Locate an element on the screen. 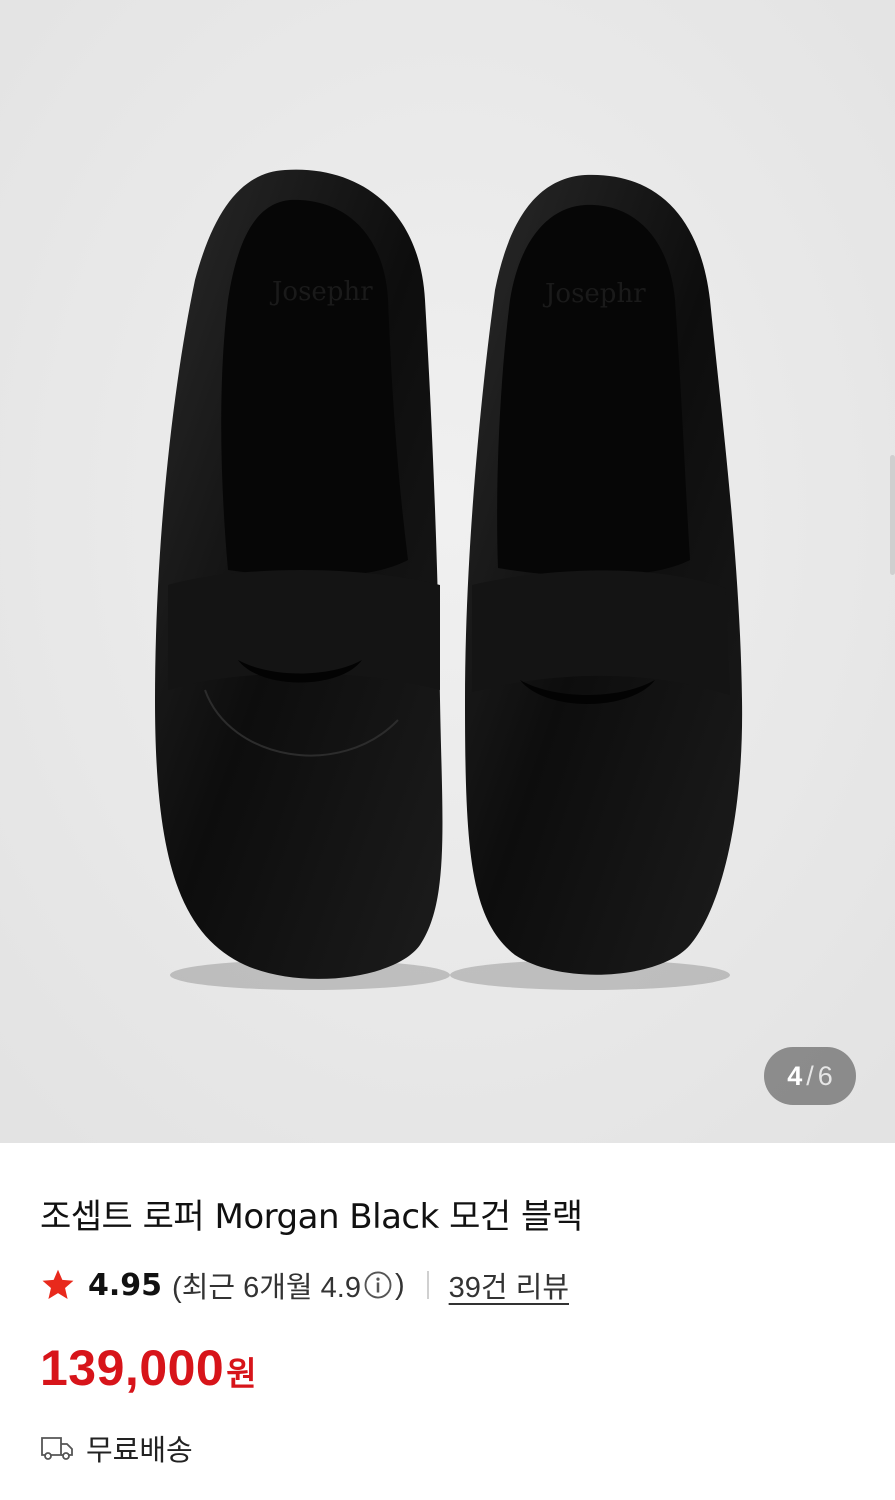 The width and height of the screenshot is (895, 1500). image-counter: 4 / 6 is located at coordinates (810, 1076).